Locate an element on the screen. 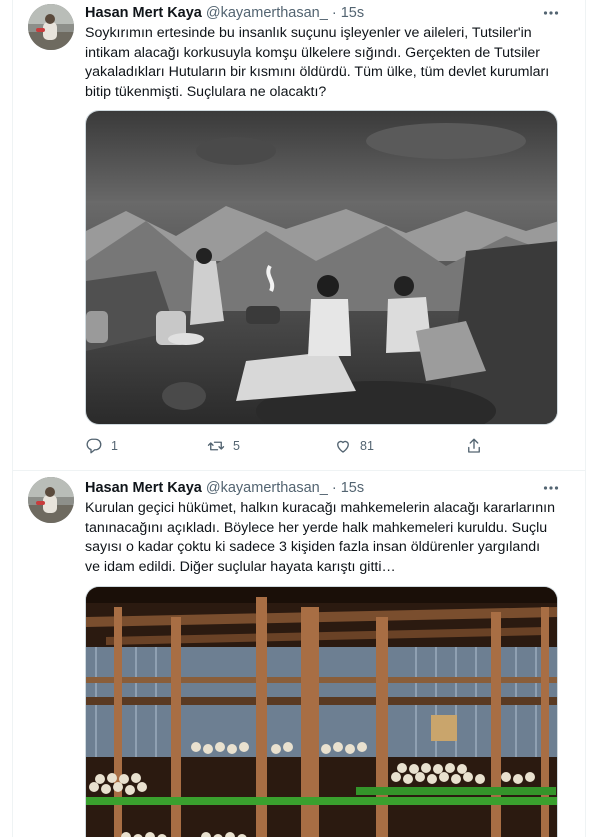 This screenshot has height=837, width=598. retweet-button: 5 is located at coordinates (223, 446).